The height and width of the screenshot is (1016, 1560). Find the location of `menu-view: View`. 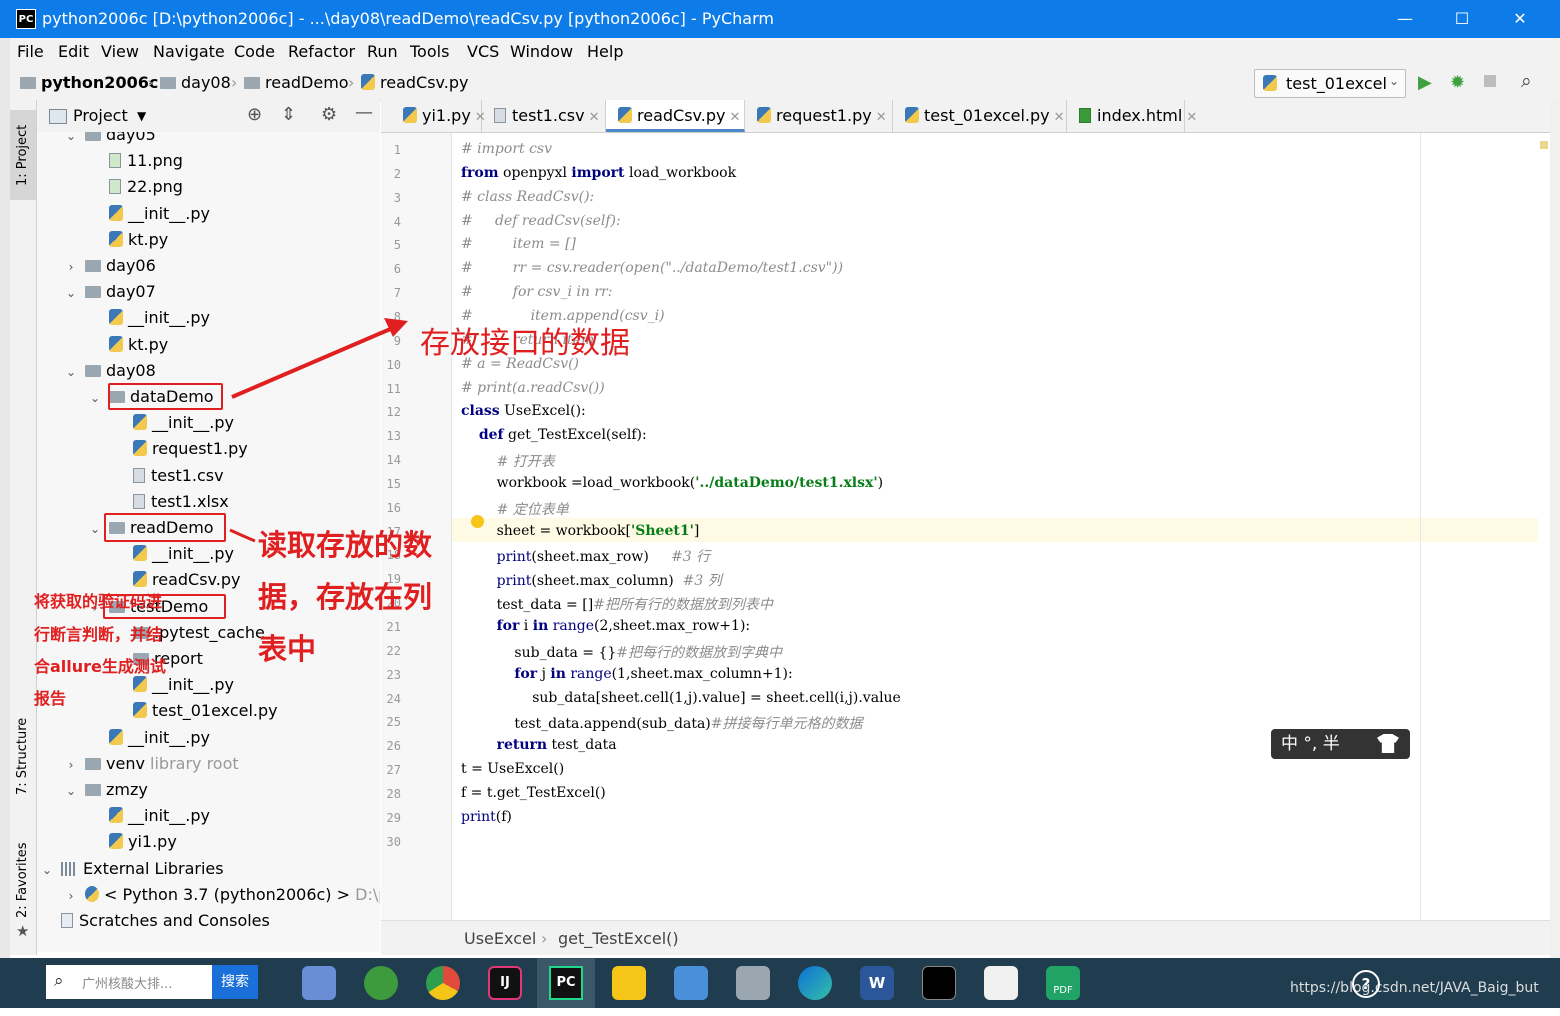

menu-view: View is located at coordinates (120, 51).